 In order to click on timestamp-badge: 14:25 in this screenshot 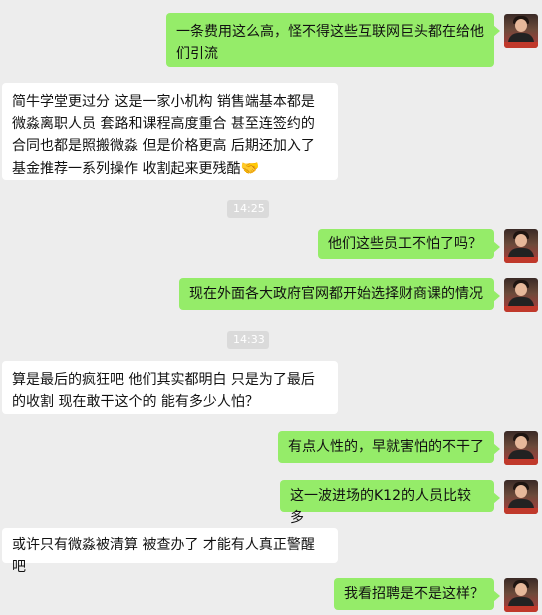, I will do `click(248, 209)`.